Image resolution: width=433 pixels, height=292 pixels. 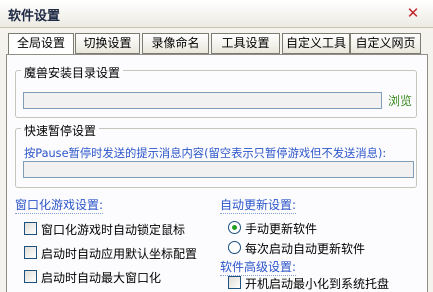 I want to click on browse-button: 浏览, so click(x=400, y=100).